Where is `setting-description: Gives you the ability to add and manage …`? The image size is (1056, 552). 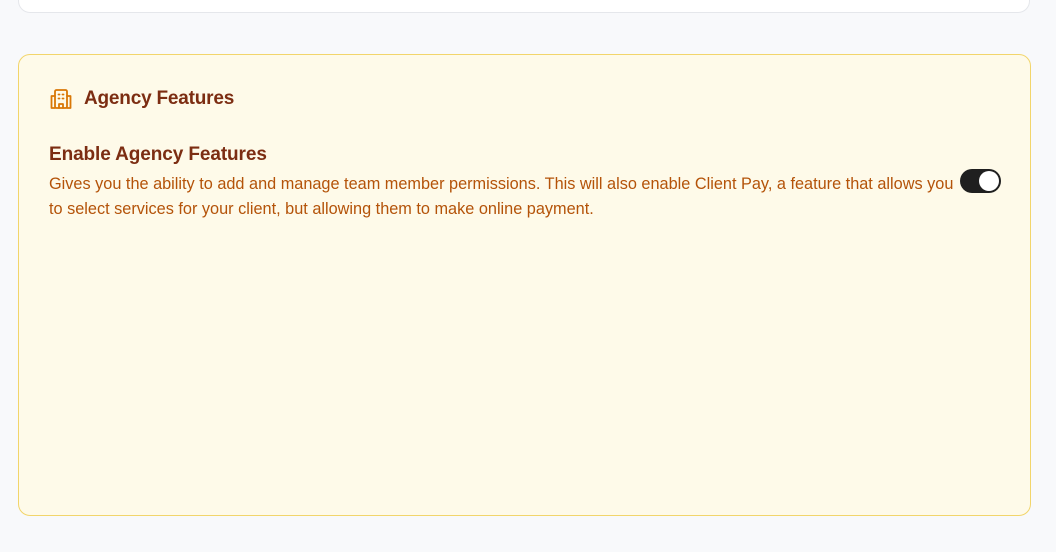 setting-description: Gives you the ability to add and manage … is located at coordinates (501, 196).